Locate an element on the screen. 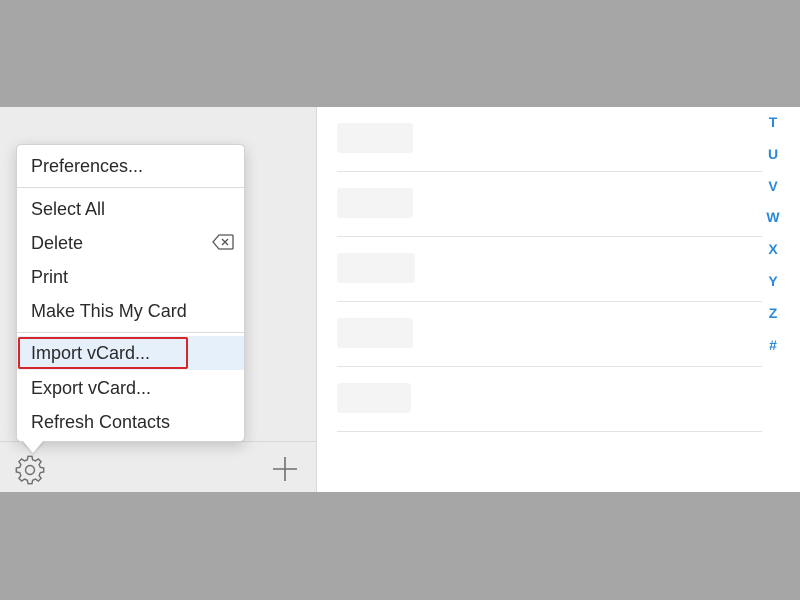  add-contact-button is located at coordinates (285, 469).